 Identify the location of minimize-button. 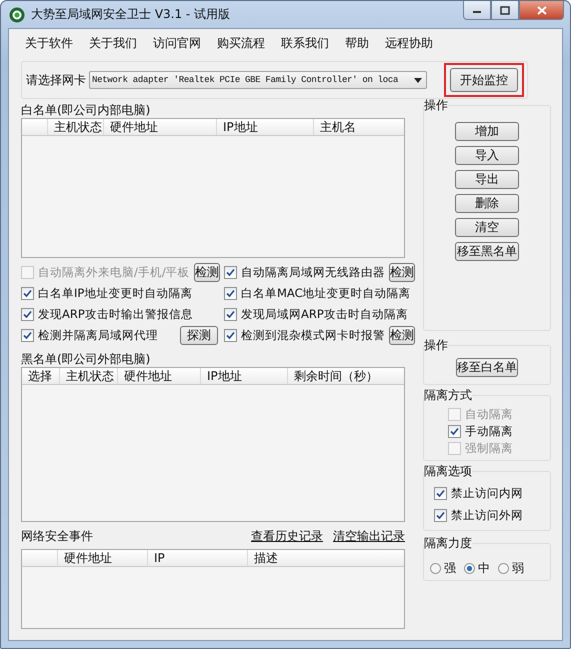
(477, 10).